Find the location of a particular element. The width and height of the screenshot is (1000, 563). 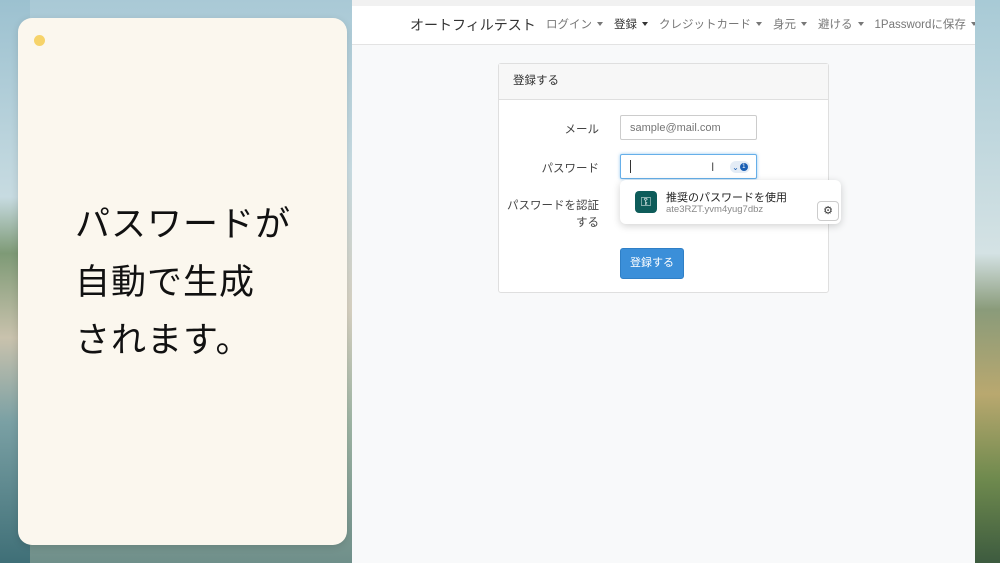

nav-menu: ログイン 登録 クレジットカード 身元 避ける 1Passwordに保存 参 is located at coordinates (760, 24).